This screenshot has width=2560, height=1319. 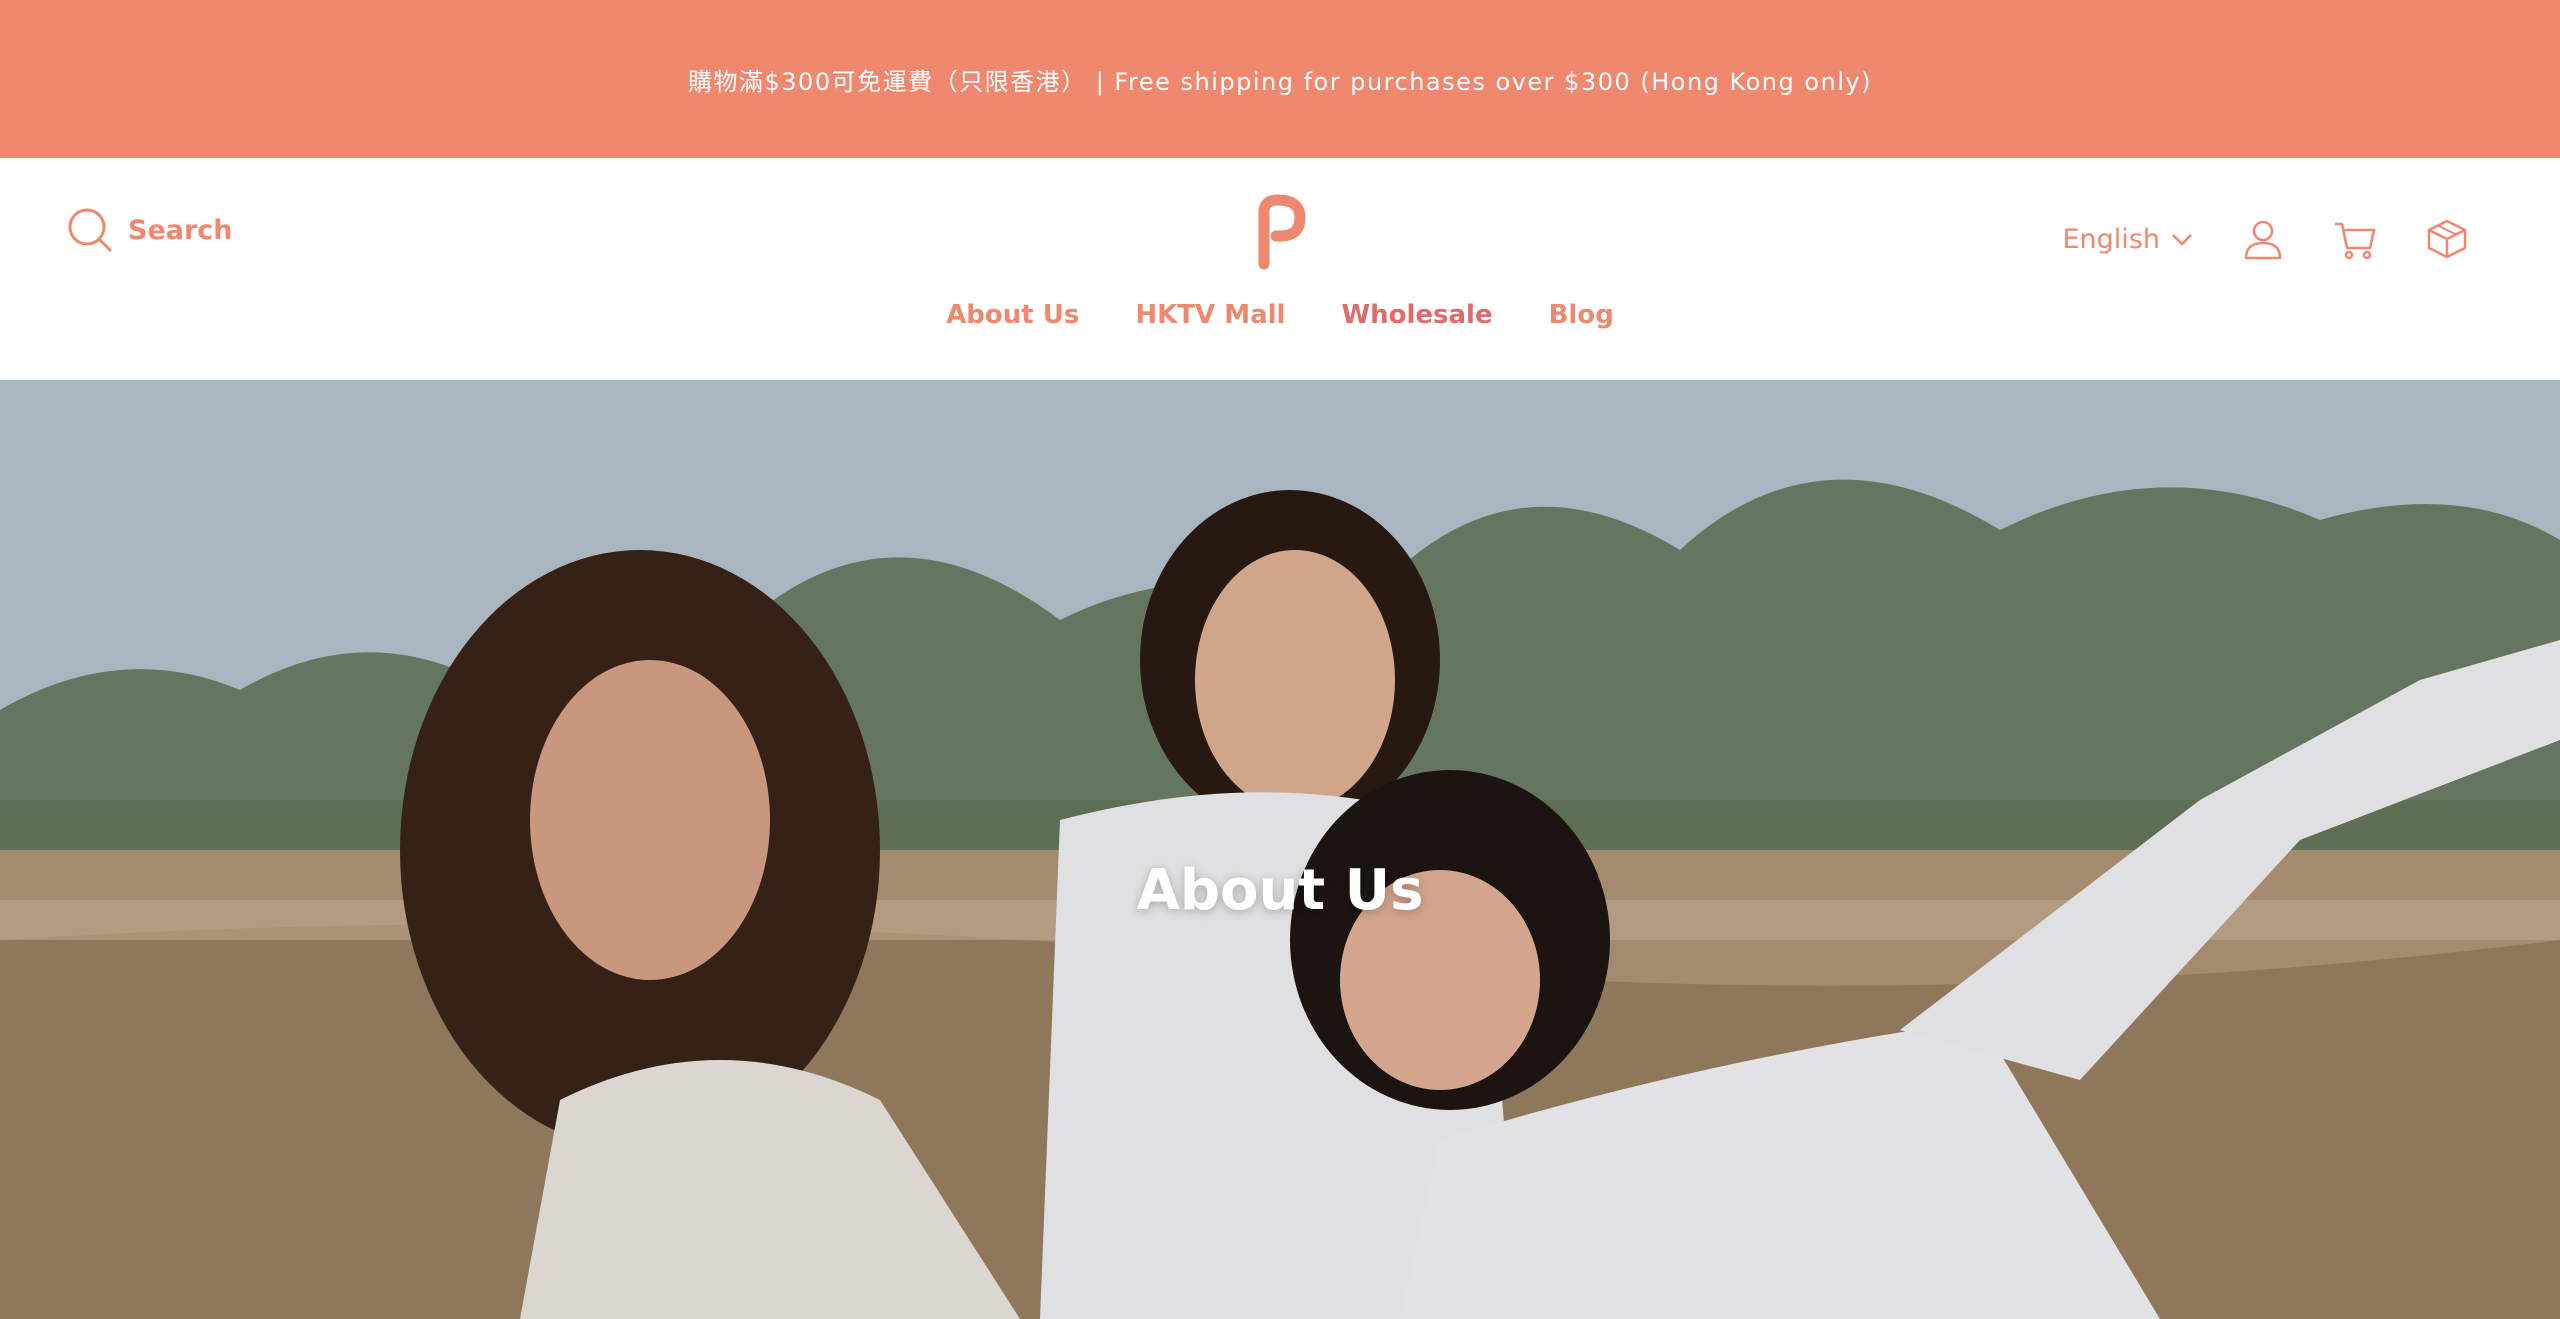 I want to click on nav-item-about-us: About Us, so click(x=1012, y=315).